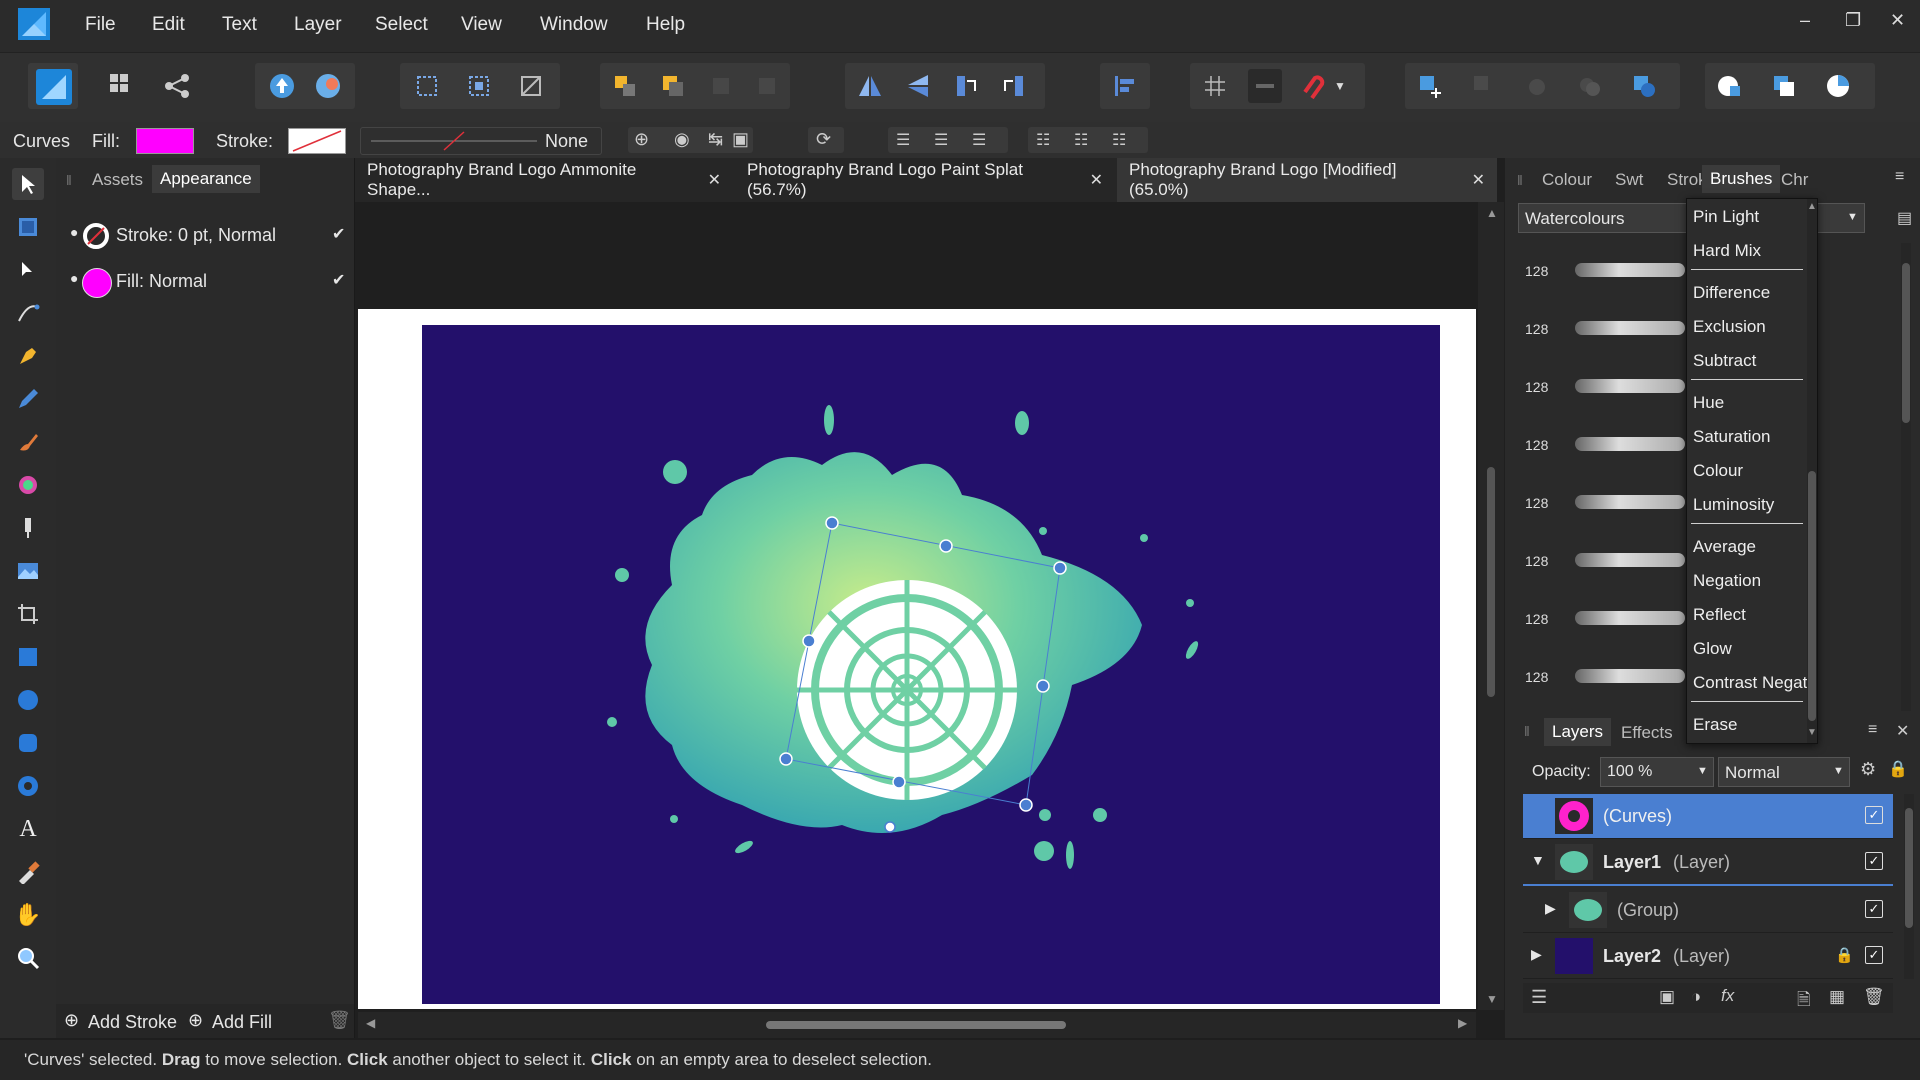 Image resolution: width=1920 pixels, height=1080 pixels. Describe the element at coordinates (1906, 343) in the screenshot. I see `brushes-scroll-thumb` at that location.